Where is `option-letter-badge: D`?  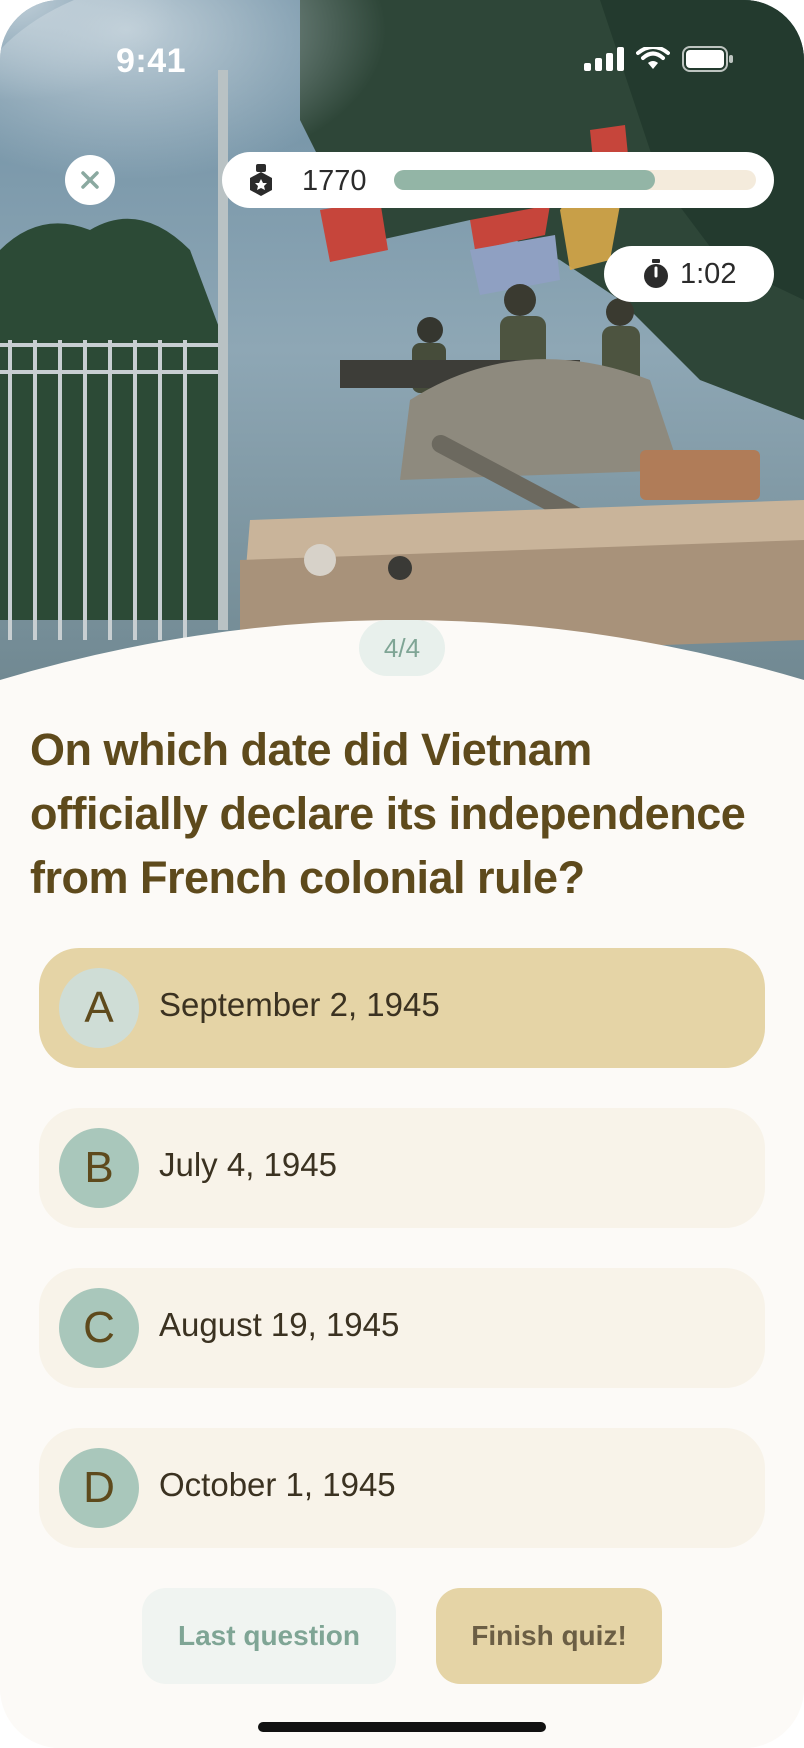
option-letter-badge: D is located at coordinates (99, 1488).